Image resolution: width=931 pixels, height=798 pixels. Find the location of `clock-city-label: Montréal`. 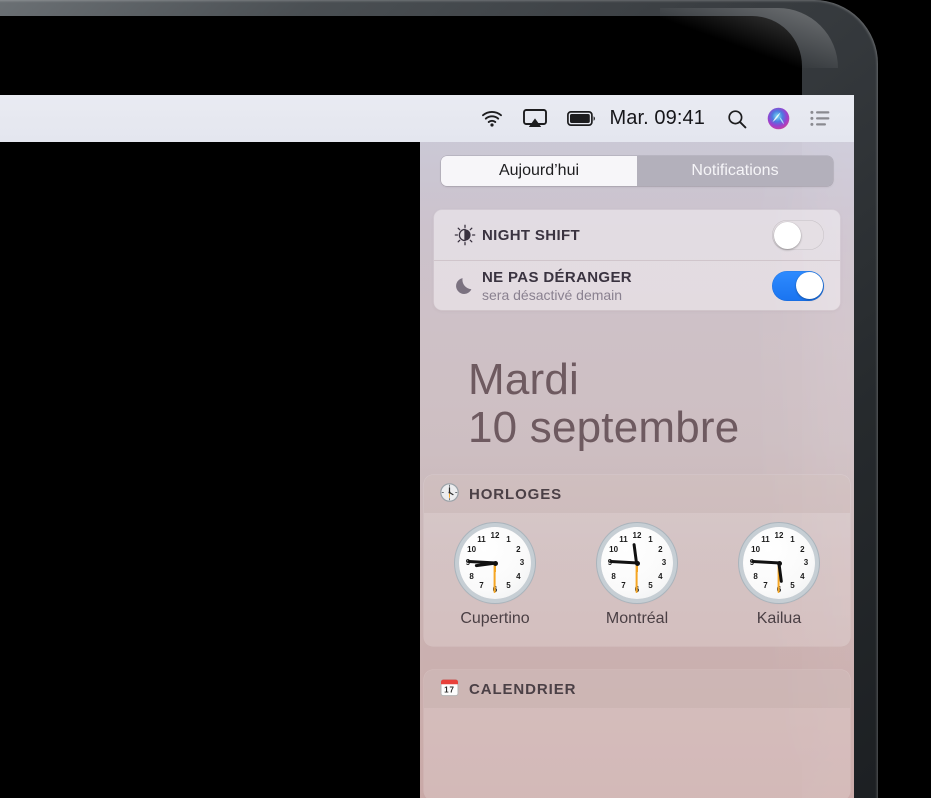

clock-city-label: Montréal is located at coordinates (637, 619).